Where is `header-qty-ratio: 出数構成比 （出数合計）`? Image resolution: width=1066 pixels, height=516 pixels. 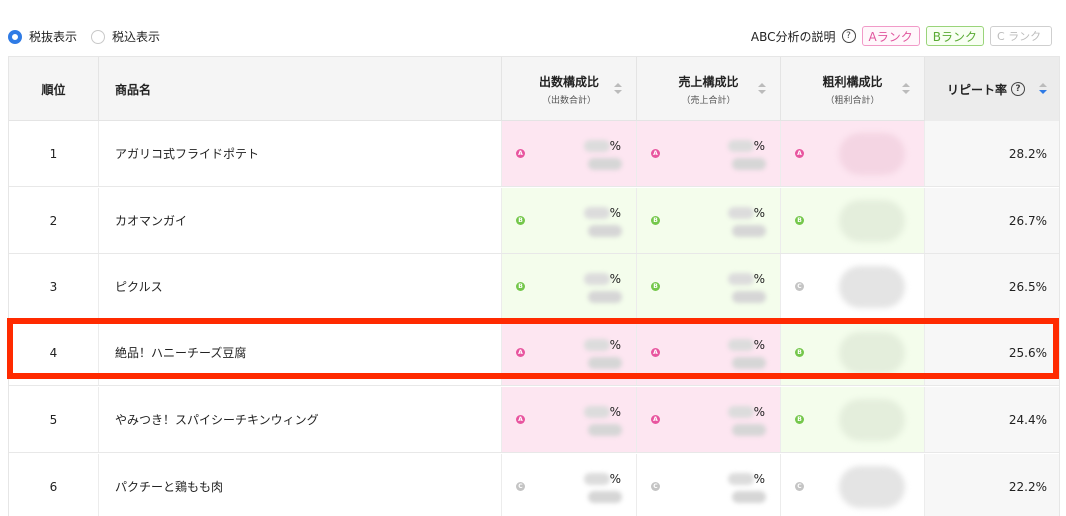
header-qty-ratio: 出数構成比 （出数合計） is located at coordinates (569, 89).